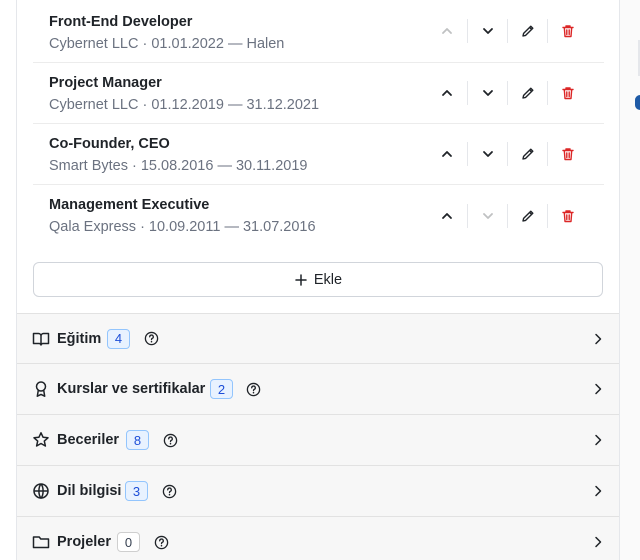 The height and width of the screenshot is (560, 640). I want to click on experience-subtitle: Qala Express · 10.09.2011 — 31.07.2016, so click(182, 227).